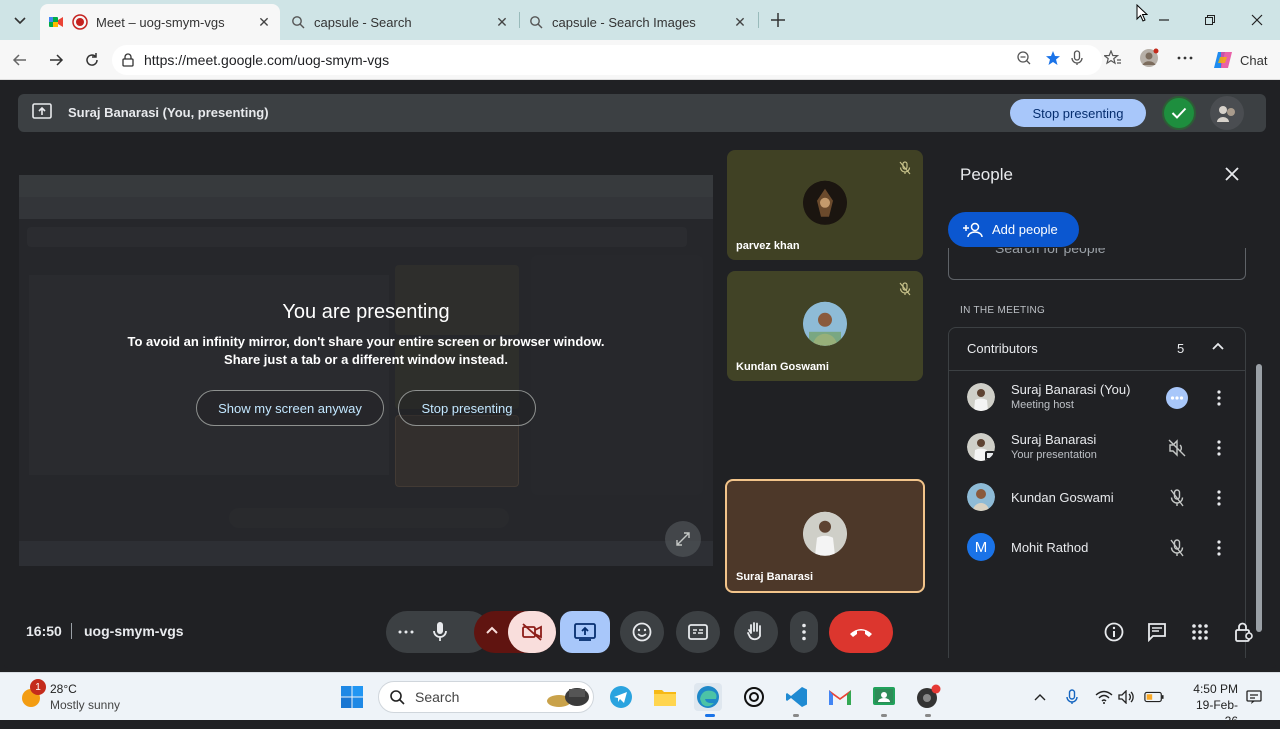 Image resolution: width=1280 pixels, height=729 pixels. What do you see at coordinates (804, 632) in the screenshot?
I see `more-options-button` at bounding box center [804, 632].